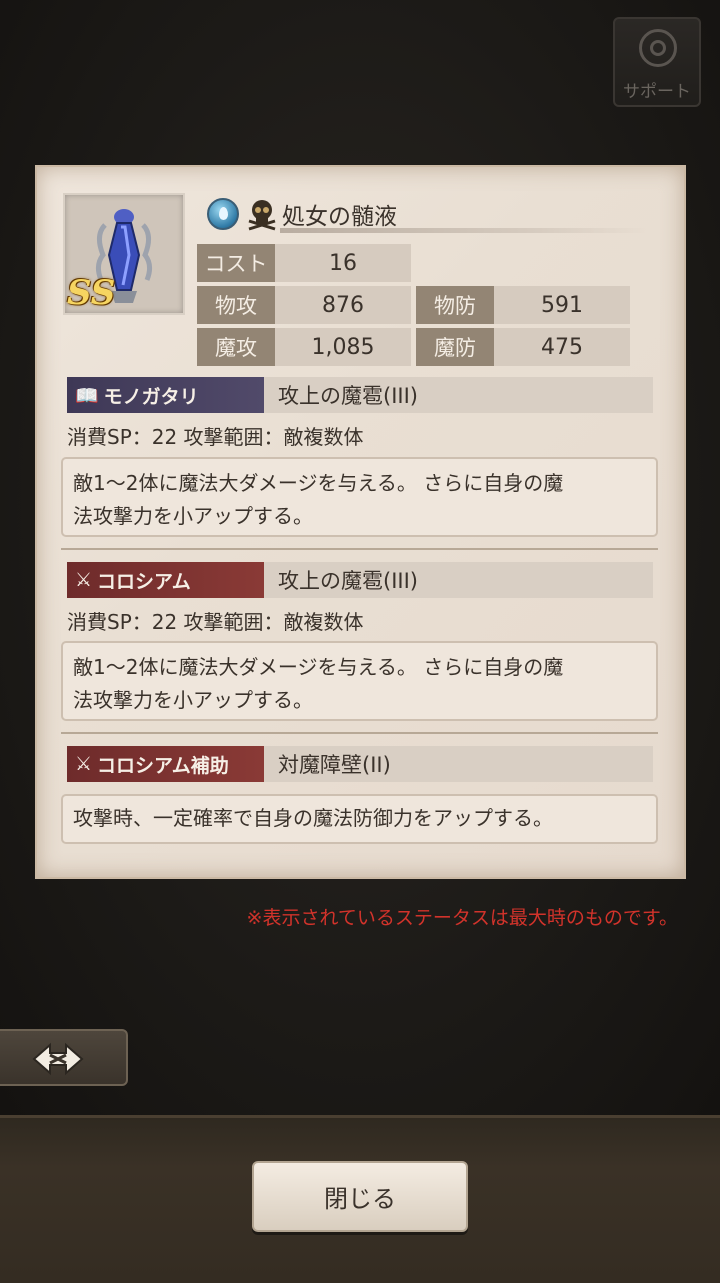 The image size is (720, 1283). What do you see at coordinates (343, 305) in the screenshot?
I see `stat-patk-value: 876` at bounding box center [343, 305].